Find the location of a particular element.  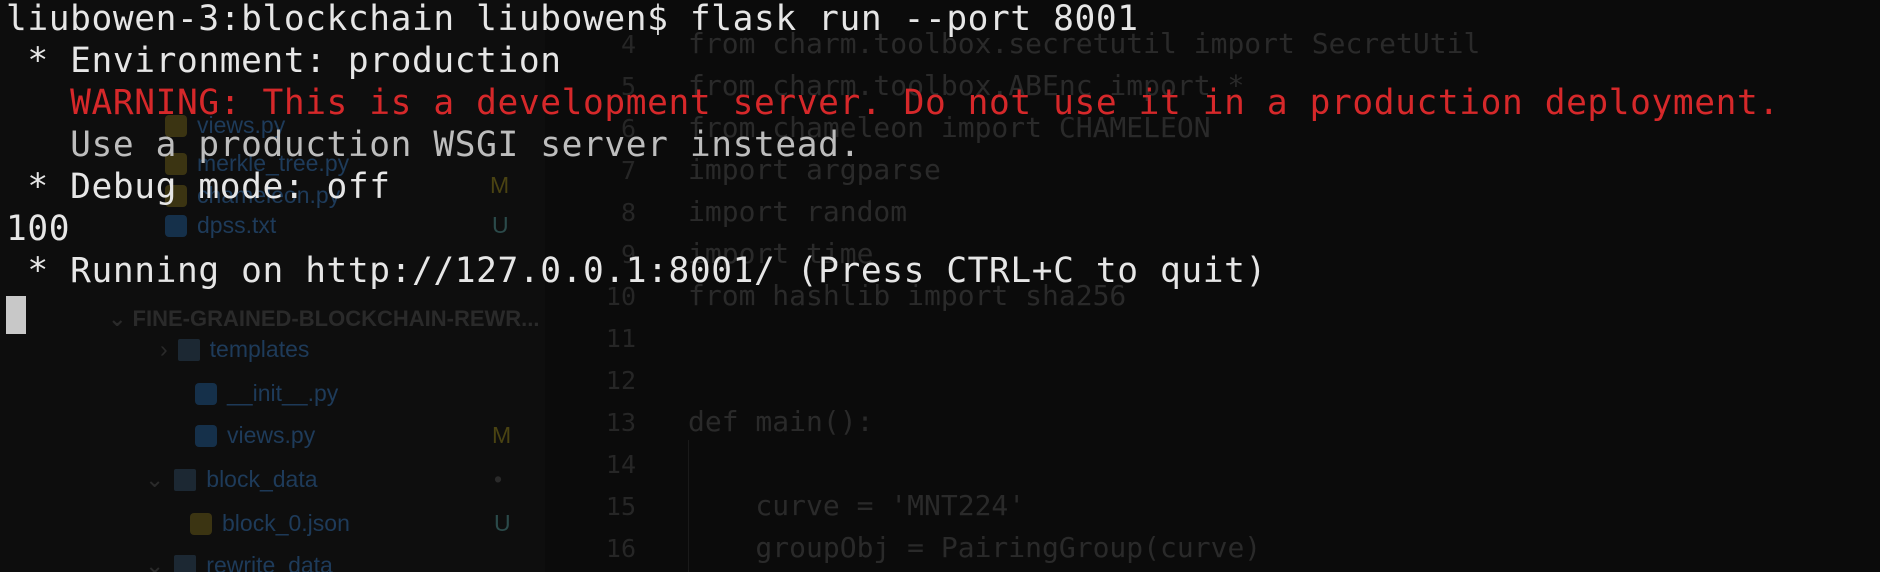

terminal-debug-line: * Debug mode: off is located at coordinates (198, 187).